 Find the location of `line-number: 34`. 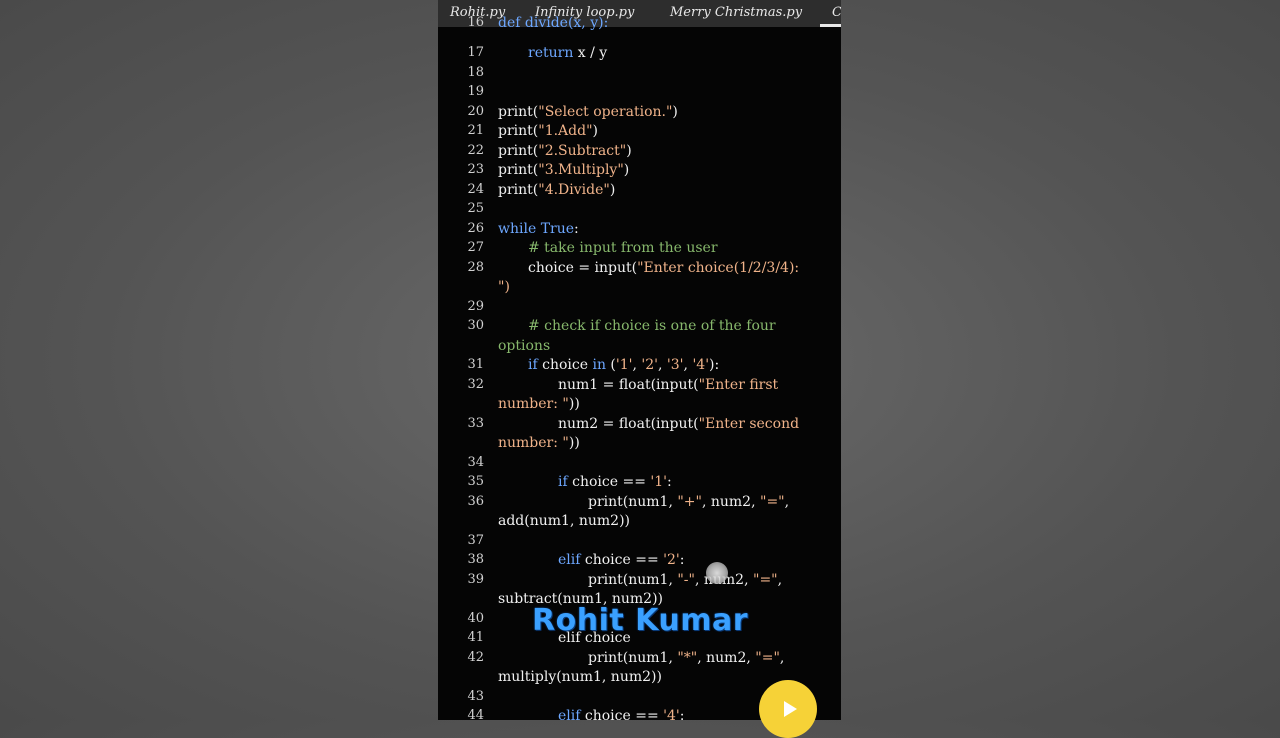

line-number: 34 is located at coordinates (475, 462).